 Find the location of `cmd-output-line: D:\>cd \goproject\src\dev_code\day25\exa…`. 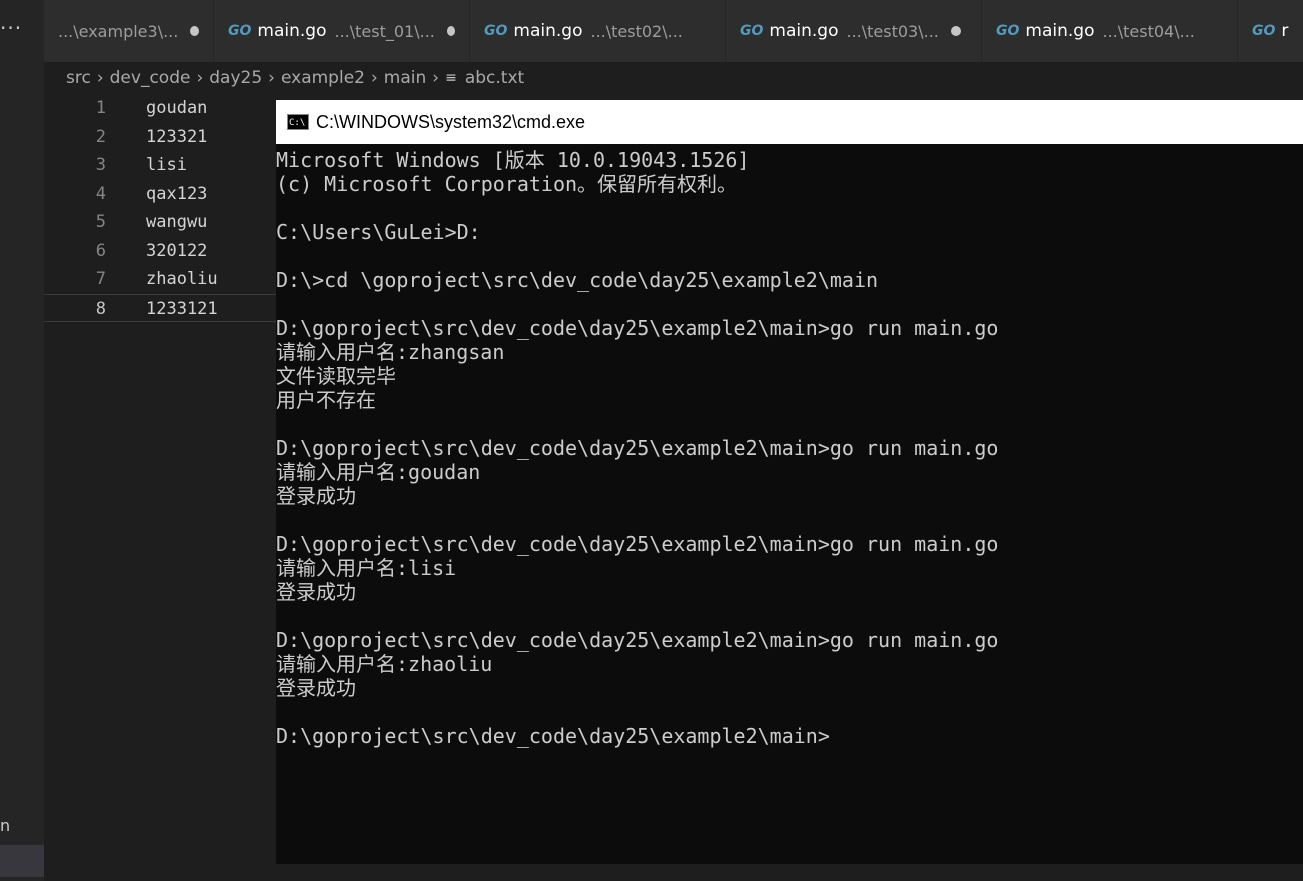

cmd-output-line: D:\>cd \goproject\src\dev_code\day25\exa… is located at coordinates (577, 280).